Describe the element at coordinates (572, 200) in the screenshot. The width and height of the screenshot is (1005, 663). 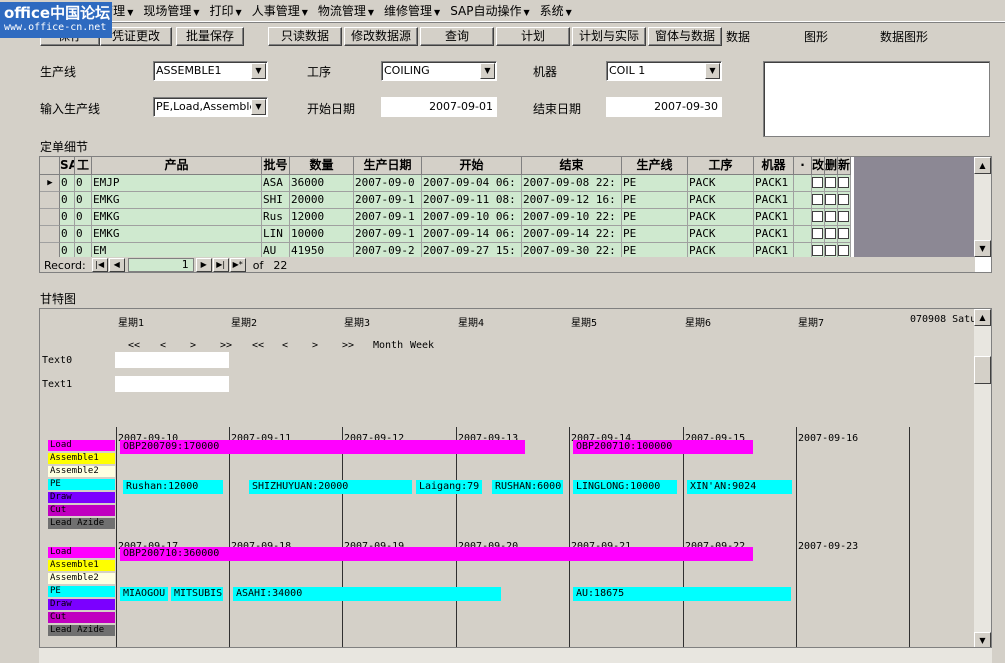
I see `table-cell: 2007-09-12 16:` at that location.